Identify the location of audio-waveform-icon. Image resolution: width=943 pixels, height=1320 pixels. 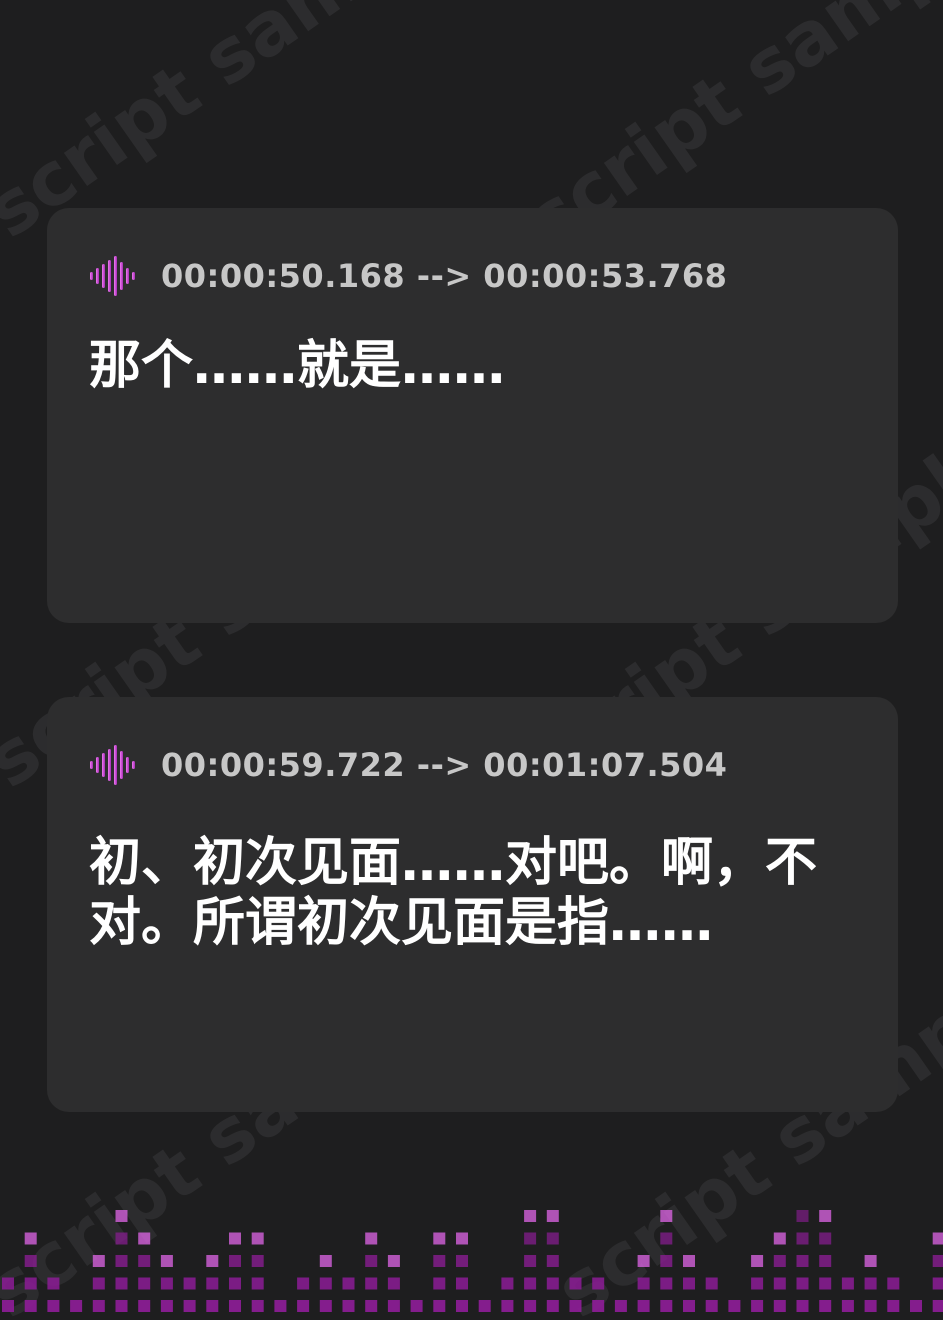
(112, 765).